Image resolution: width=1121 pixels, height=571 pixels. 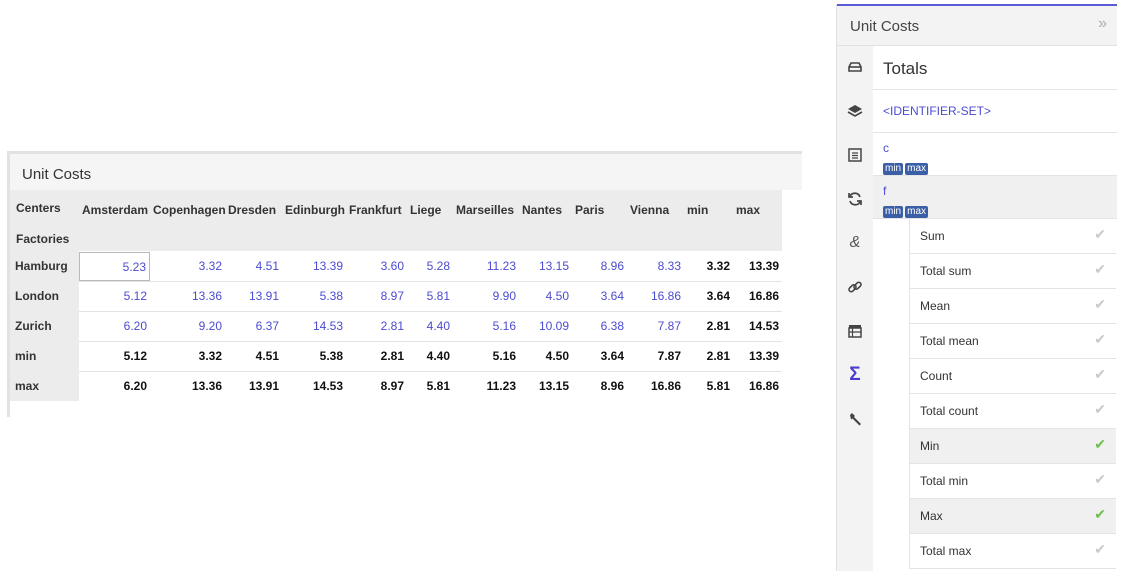 I want to click on column-header: Marseilles, so click(x=483, y=210).